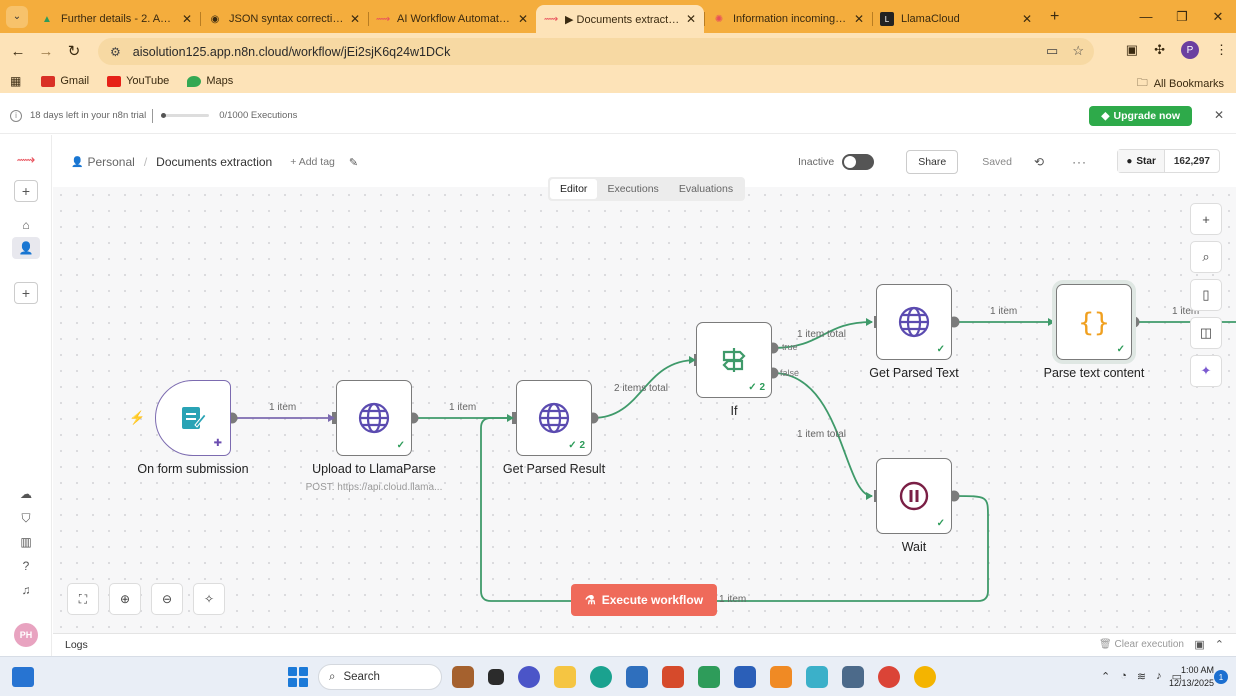 The height and width of the screenshot is (696, 1236). Describe the element at coordinates (1218, 16) in the screenshot. I see `close-window-icon: ✕` at that location.